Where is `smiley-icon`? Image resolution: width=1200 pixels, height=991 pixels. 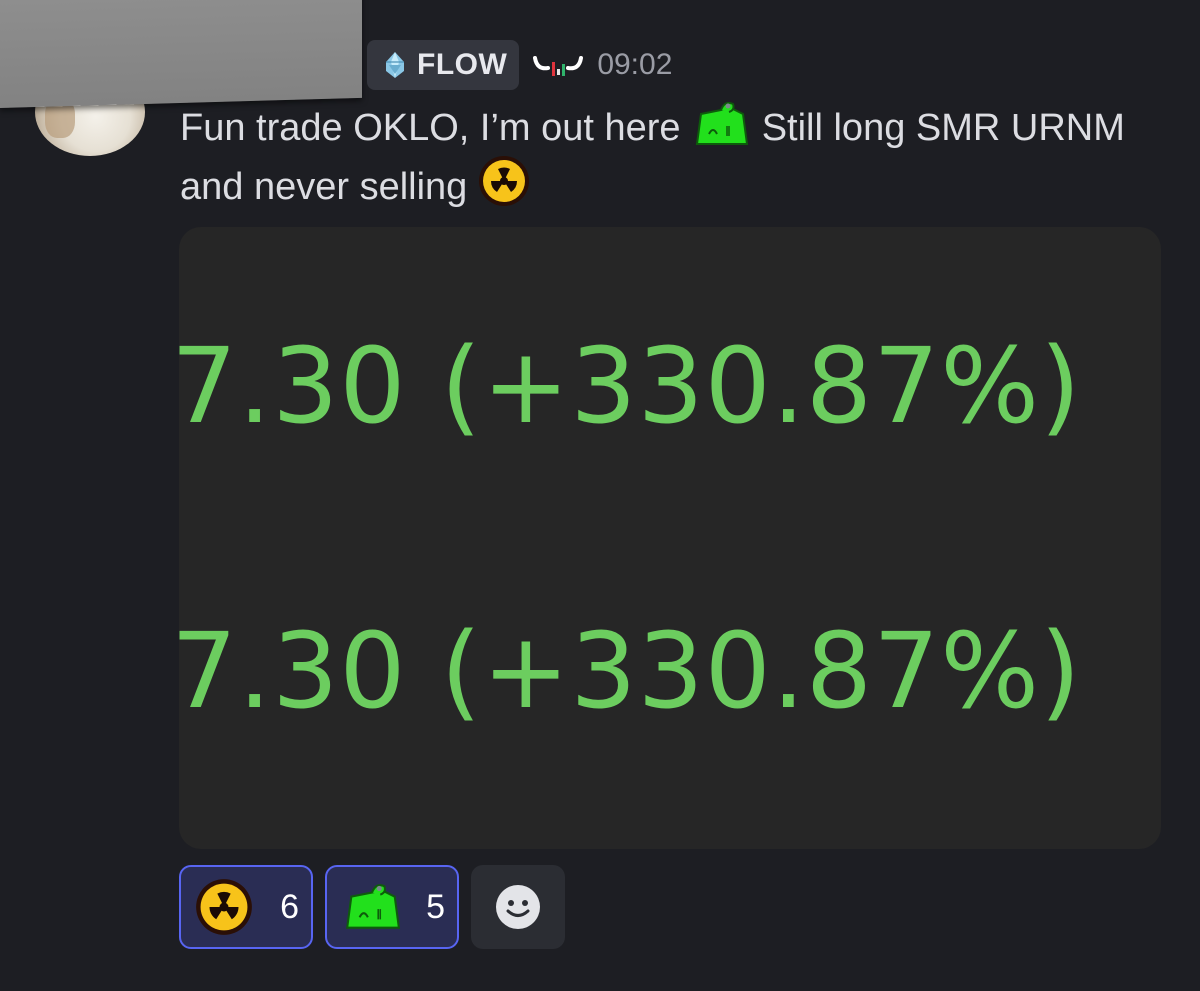 smiley-icon is located at coordinates (518, 907).